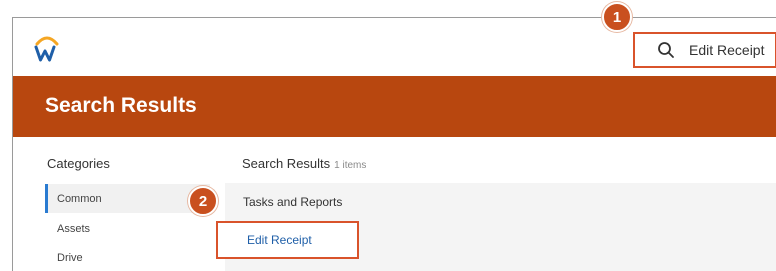  What do you see at coordinates (293, 202) in the screenshot?
I see `results-group-title: Tasks and Reports` at bounding box center [293, 202].